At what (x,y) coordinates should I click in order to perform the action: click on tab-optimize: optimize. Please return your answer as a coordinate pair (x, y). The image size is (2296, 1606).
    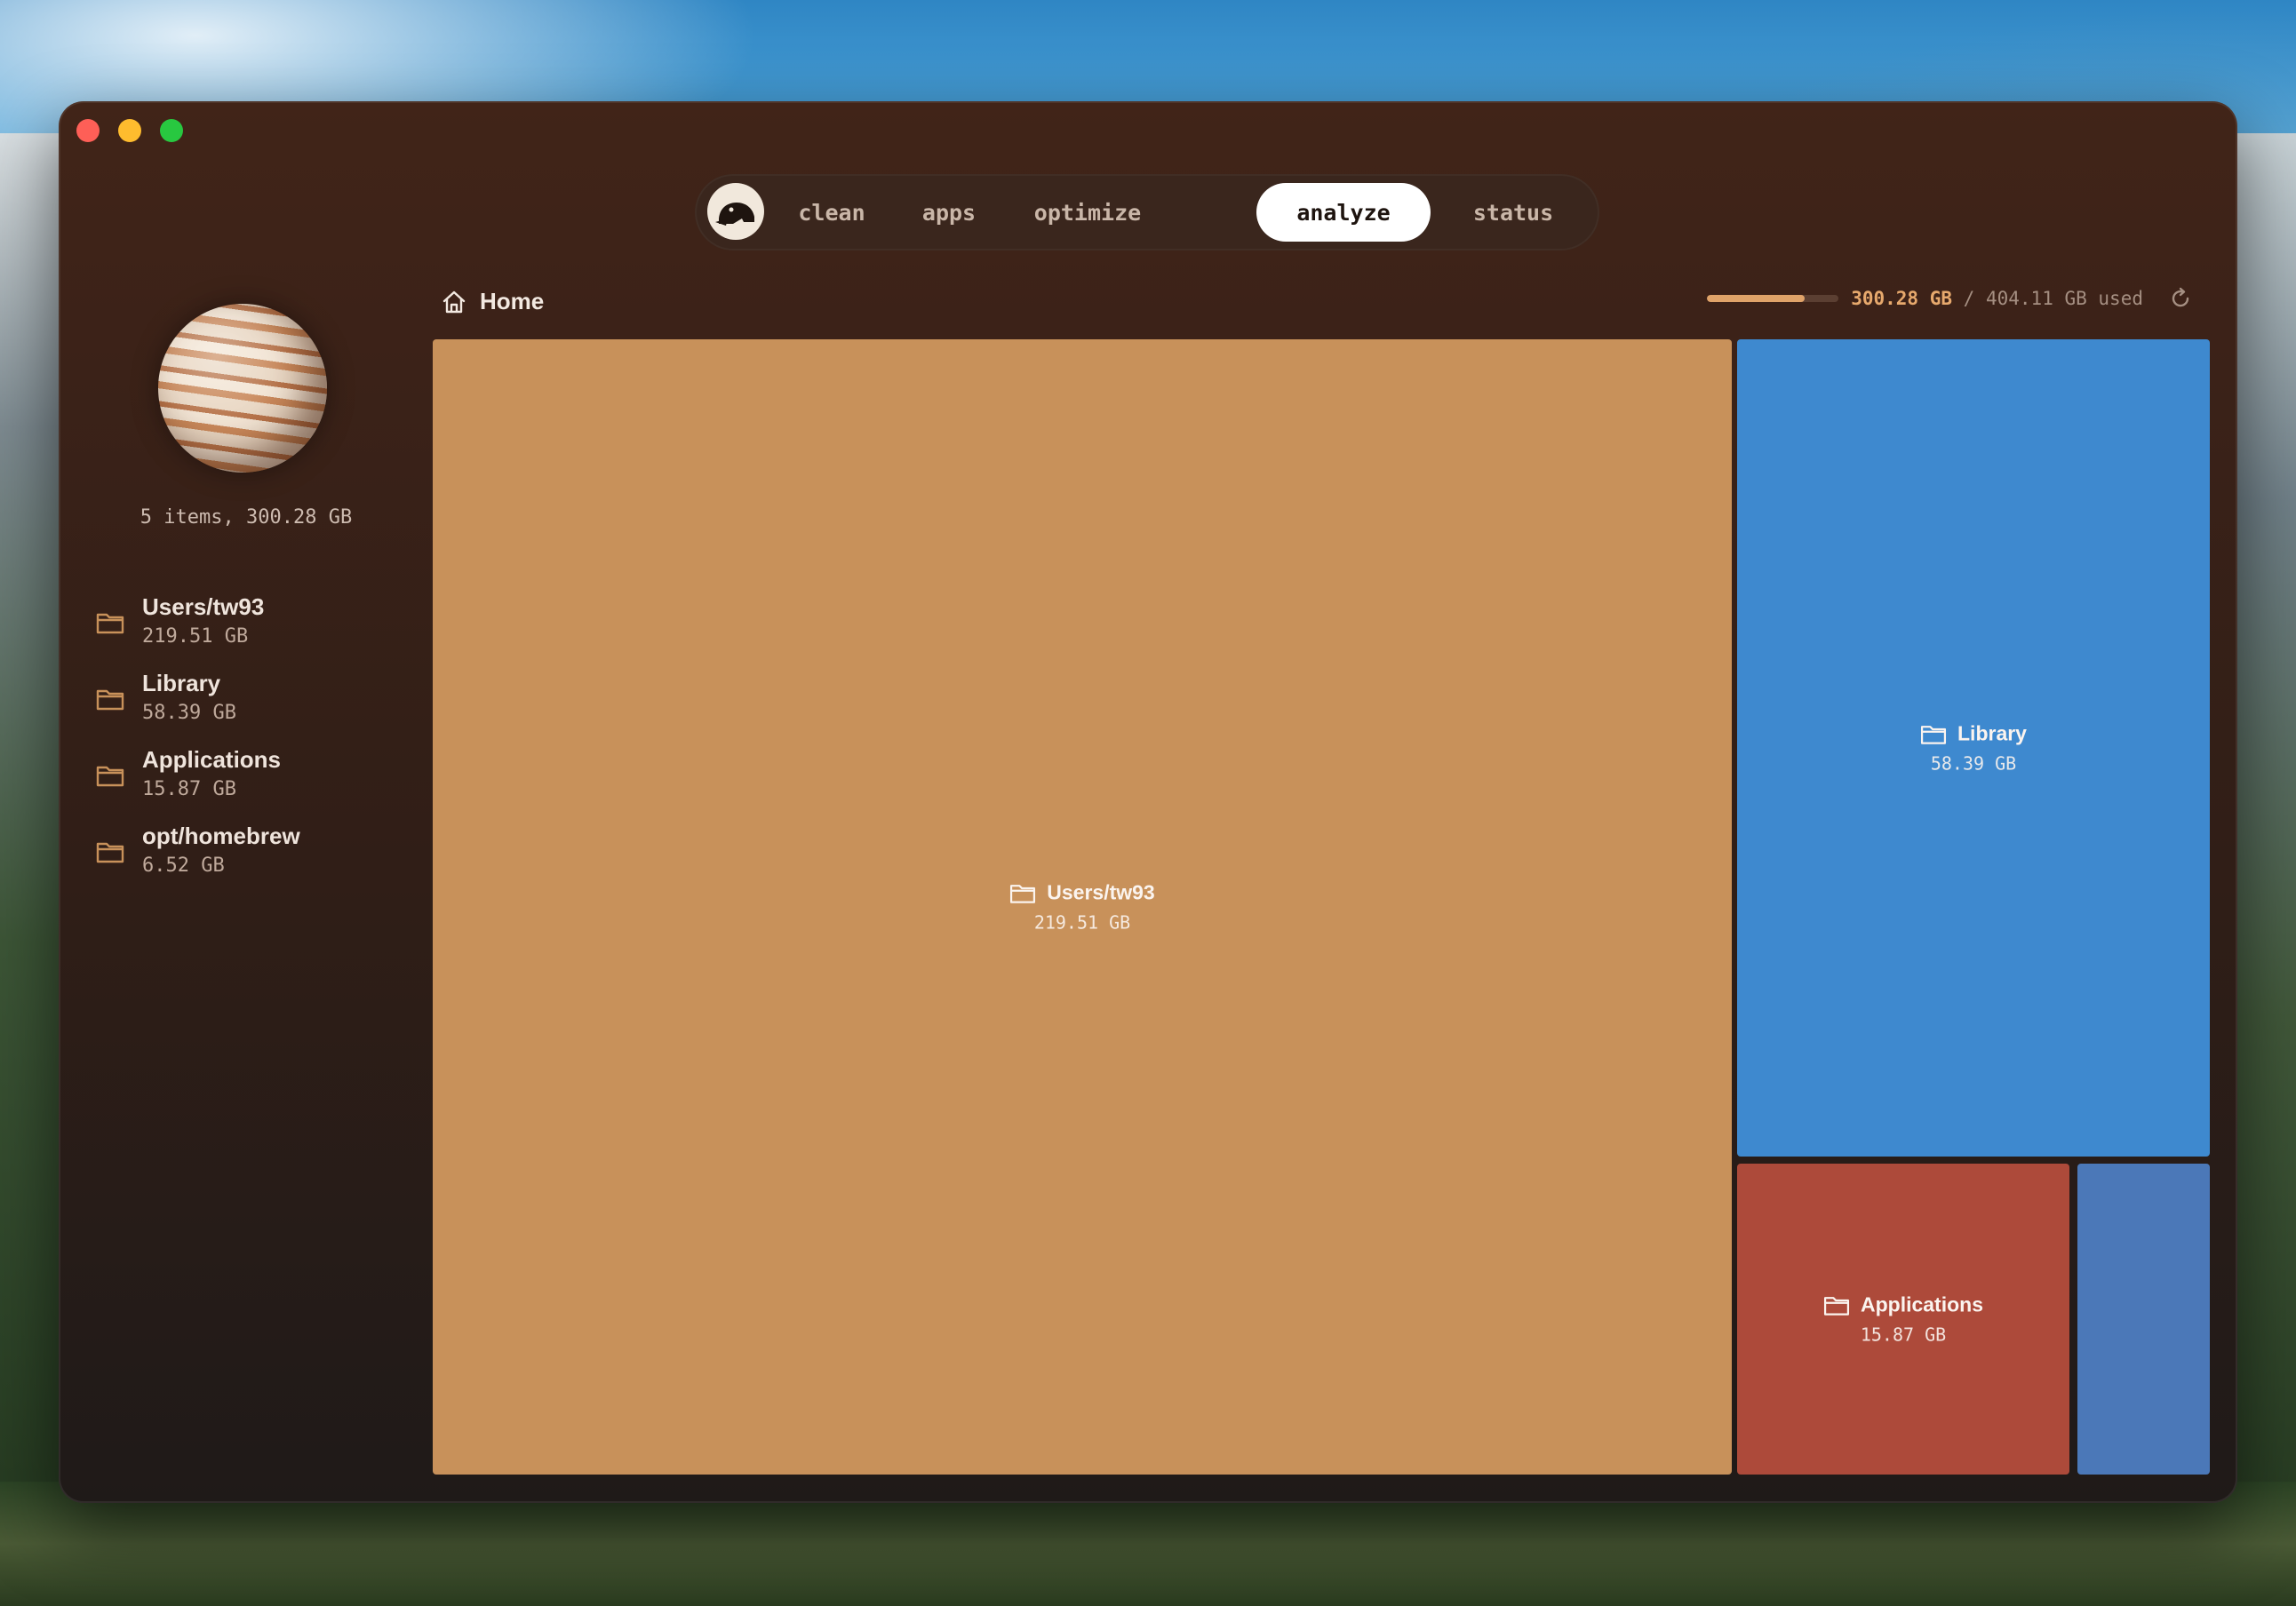
    Looking at the image, I should click on (1088, 212).